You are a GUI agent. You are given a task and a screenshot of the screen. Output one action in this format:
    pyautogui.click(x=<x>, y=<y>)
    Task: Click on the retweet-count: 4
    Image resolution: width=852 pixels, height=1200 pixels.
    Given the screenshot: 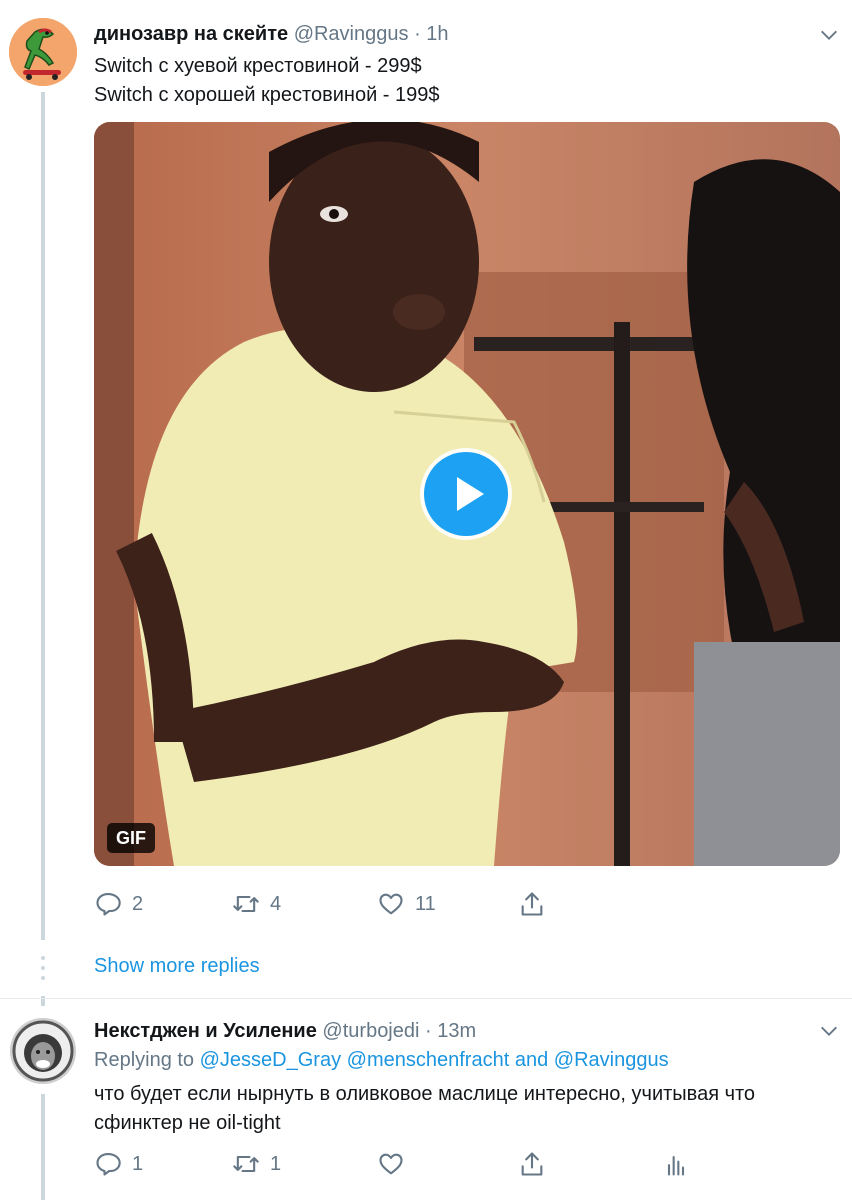 What is the action you would take?
    pyautogui.click(x=276, y=903)
    